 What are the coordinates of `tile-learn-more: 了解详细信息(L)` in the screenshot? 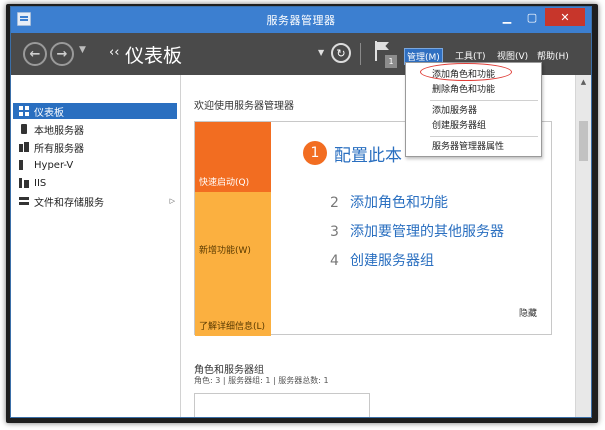 It's located at (233, 298).